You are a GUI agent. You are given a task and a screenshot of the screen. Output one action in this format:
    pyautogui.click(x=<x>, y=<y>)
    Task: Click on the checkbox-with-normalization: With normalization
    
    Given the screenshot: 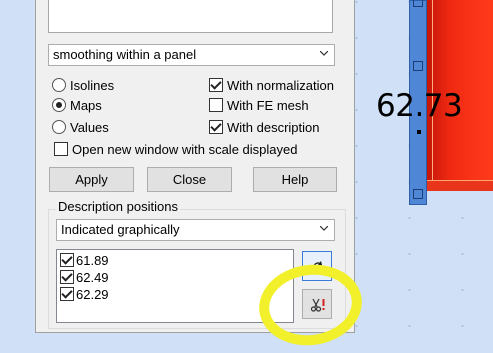 What is the action you would take?
    pyautogui.click(x=271, y=86)
    